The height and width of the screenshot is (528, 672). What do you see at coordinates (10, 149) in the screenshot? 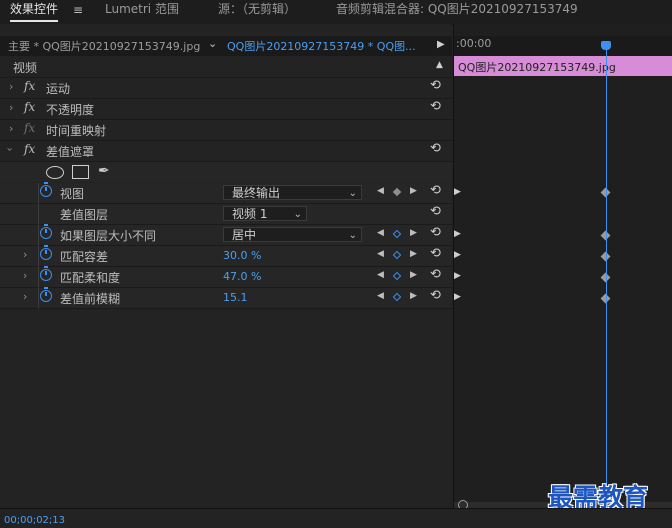
I see `chevron-down-icon: ›` at bounding box center [10, 149].